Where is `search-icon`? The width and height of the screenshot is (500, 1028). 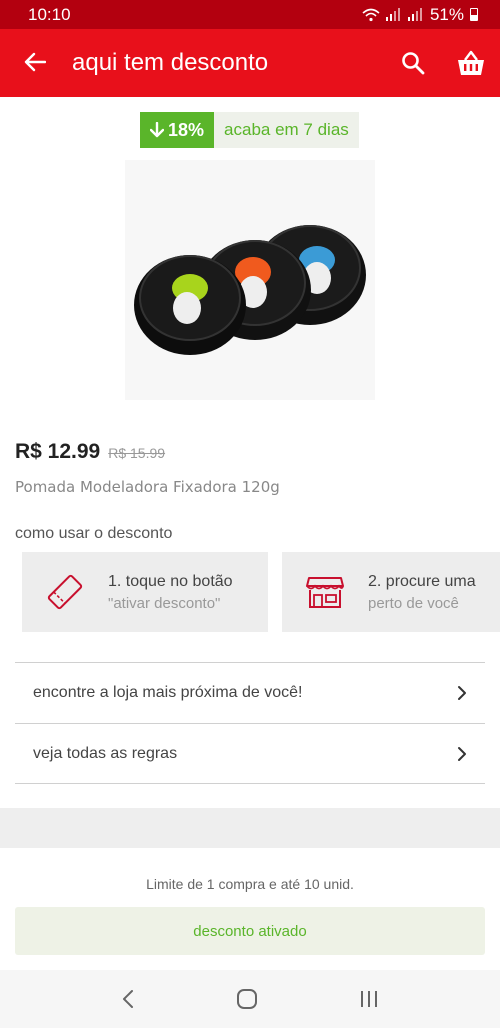
search-icon is located at coordinates (413, 63).